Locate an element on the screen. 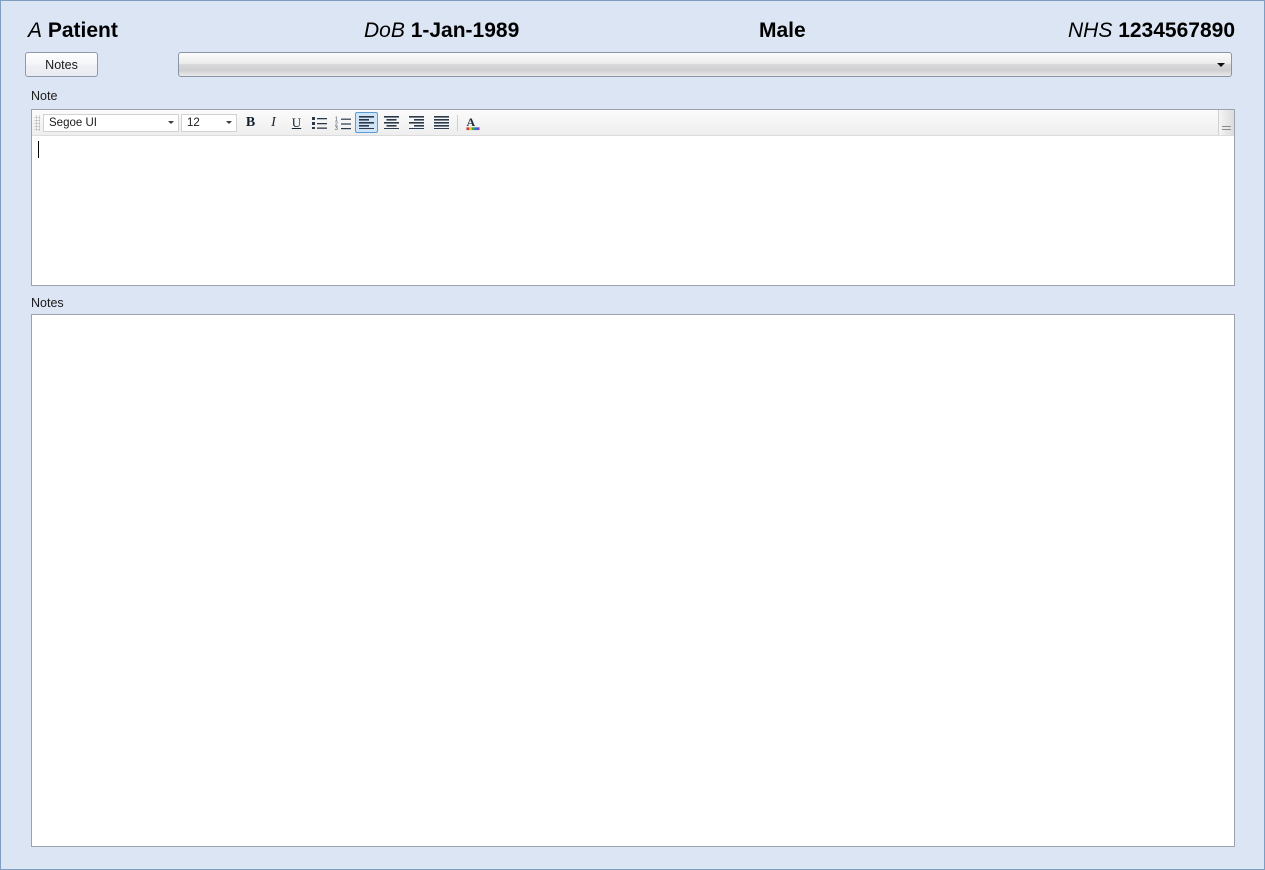  scroll-grip-icon is located at coordinates (1226, 129).